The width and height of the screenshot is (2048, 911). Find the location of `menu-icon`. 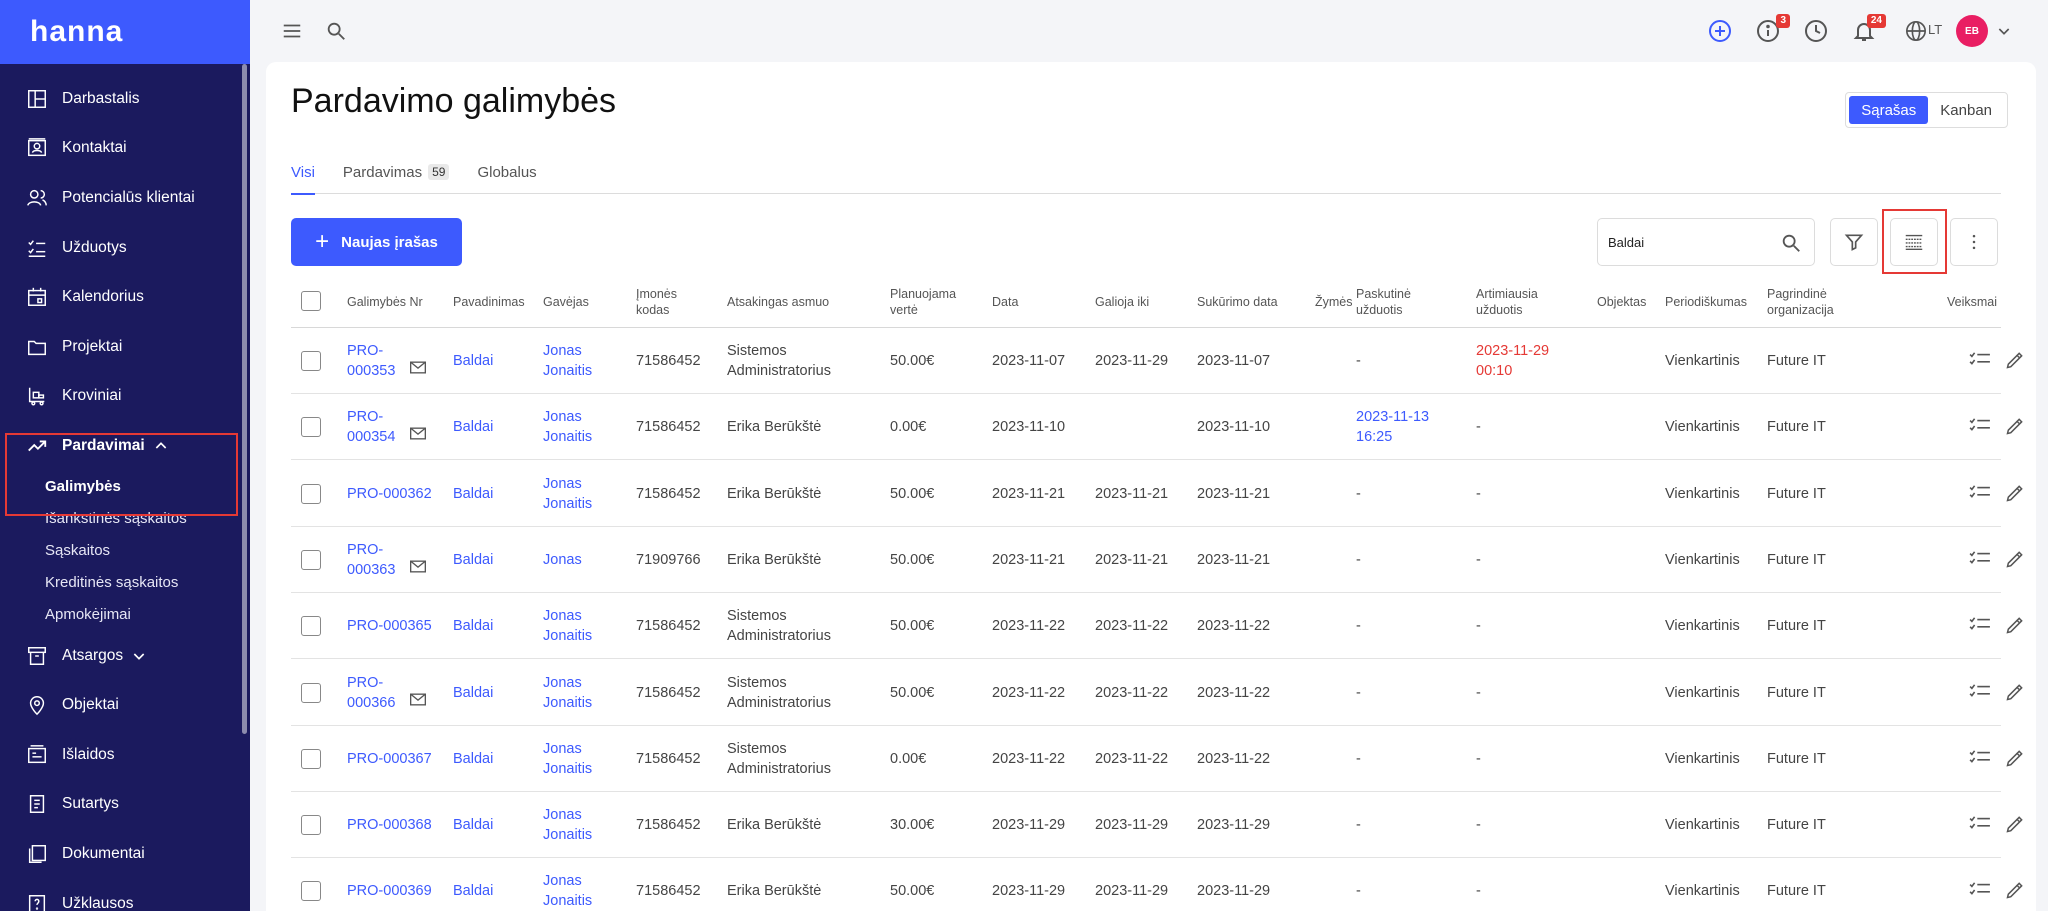

menu-icon is located at coordinates (292, 31).